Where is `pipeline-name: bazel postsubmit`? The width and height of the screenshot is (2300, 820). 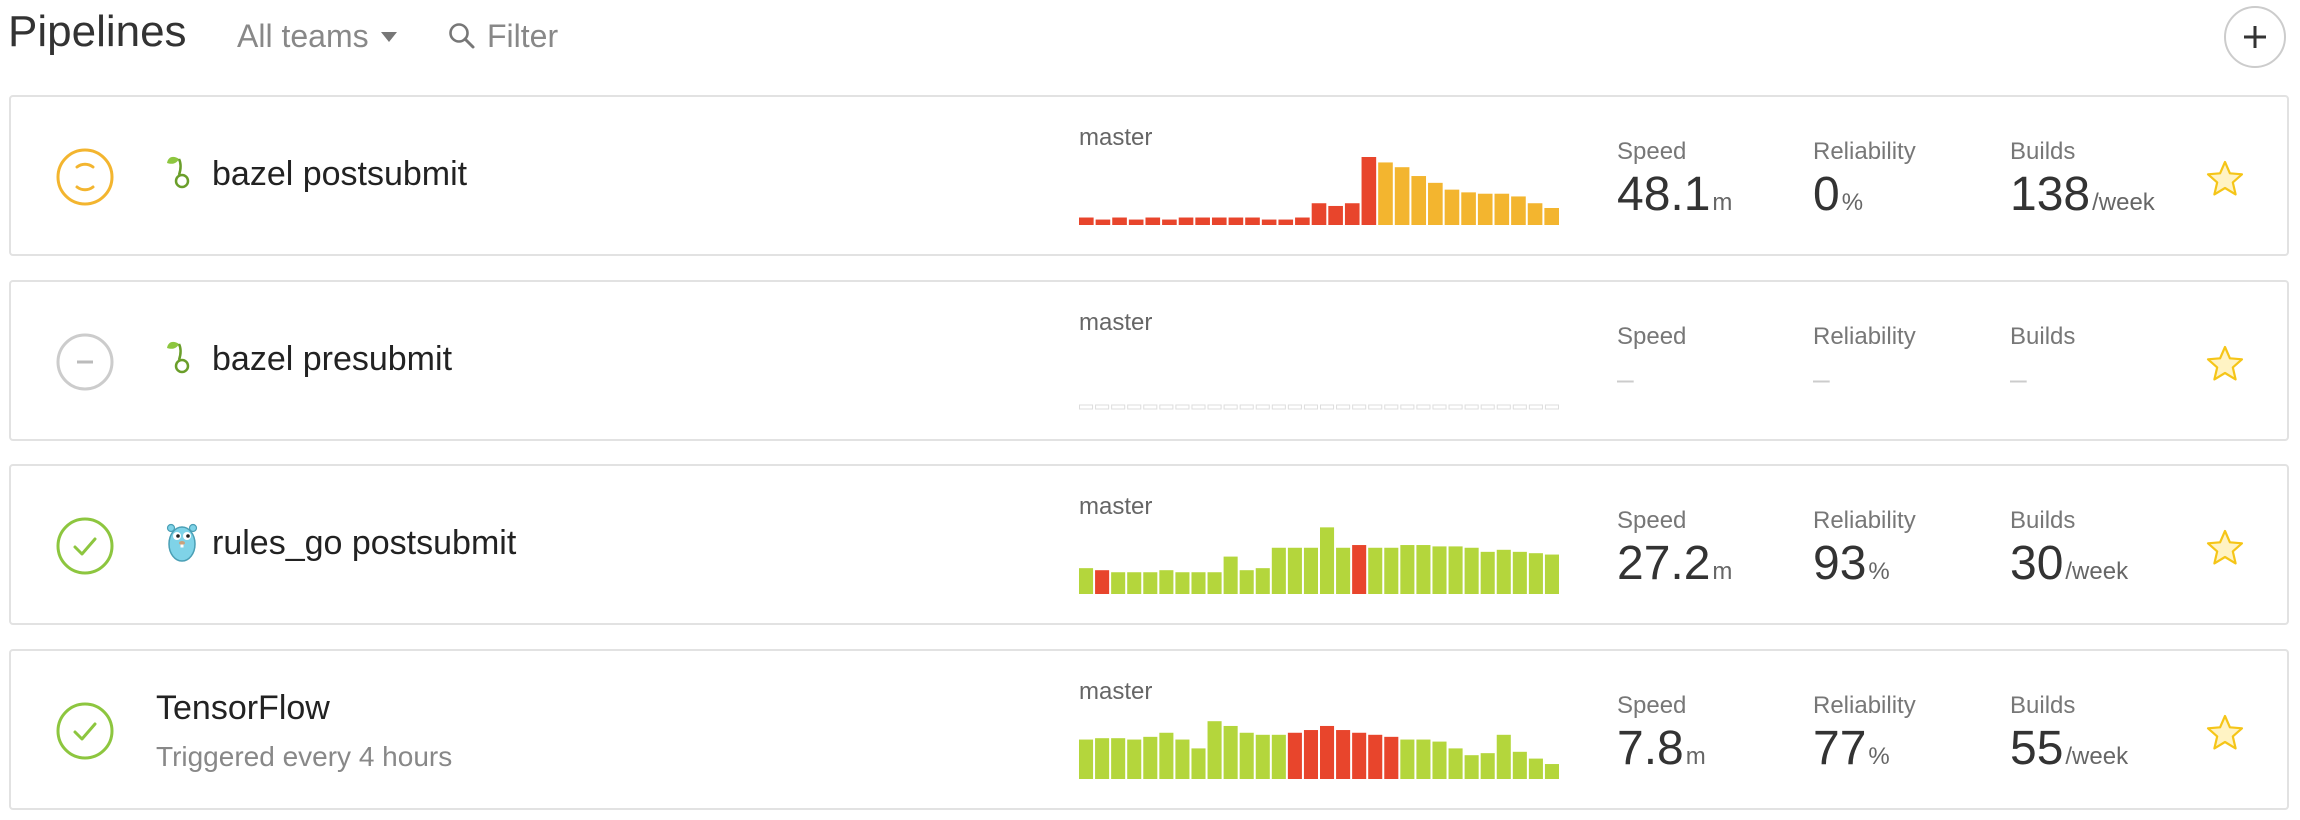
pipeline-name: bazel postsubmit is located at coordinates (339, 174).